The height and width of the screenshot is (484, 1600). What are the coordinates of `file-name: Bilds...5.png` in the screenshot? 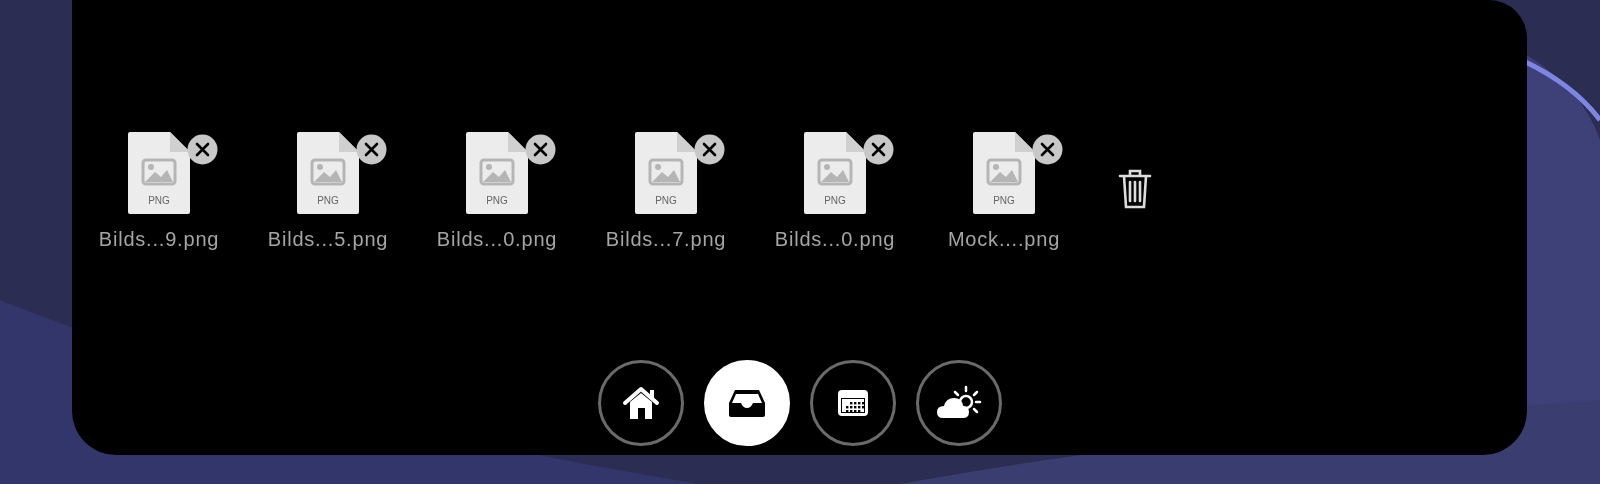 It's located at (328, 239).